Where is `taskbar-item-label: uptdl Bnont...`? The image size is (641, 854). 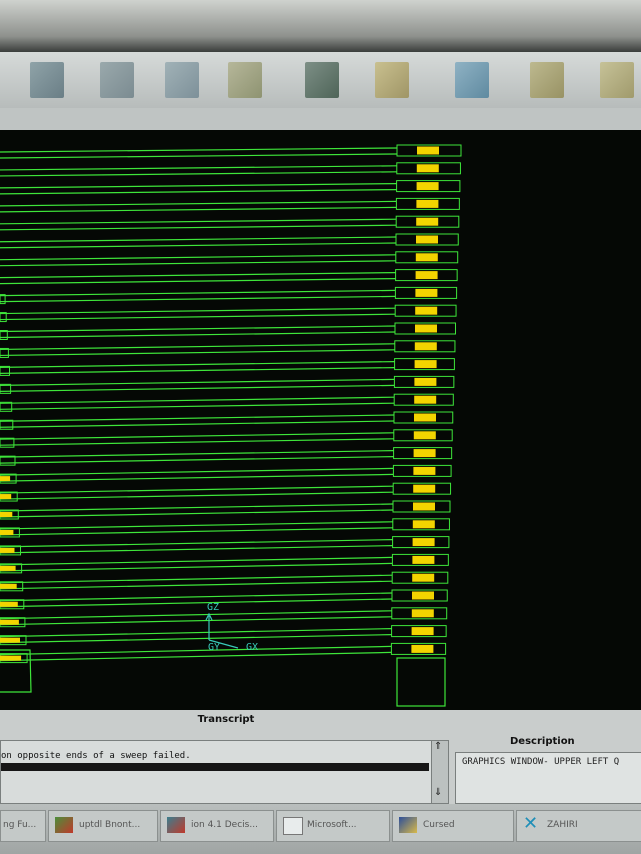 taskbar-item-label: uptdl Bnont... is located at coordinates (110, 825).